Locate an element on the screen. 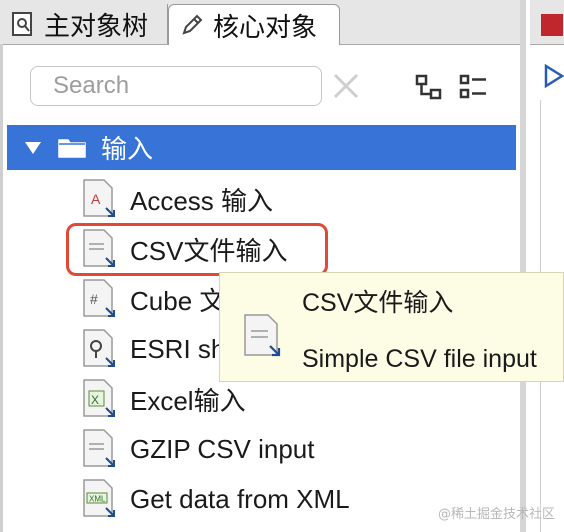  tree-node-input-category: 输入 is located at coordinates (261, 147).